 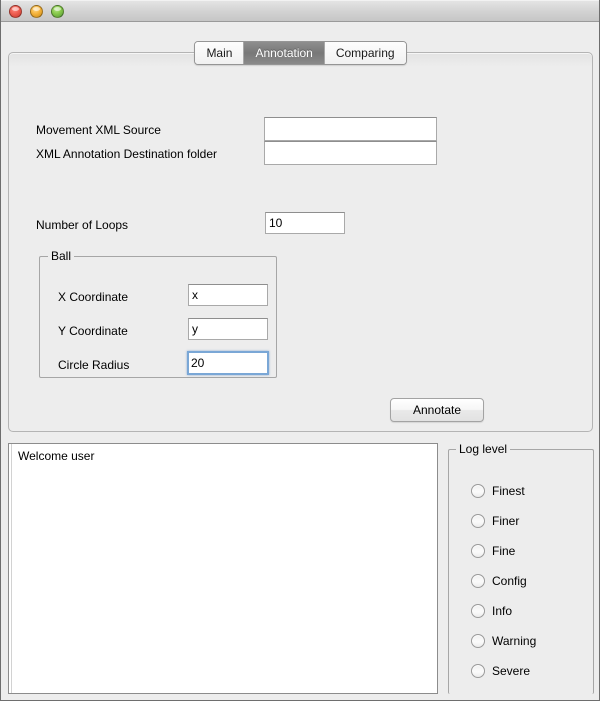 What do you see at coordinates (437, 410) in the screenshot?
I see `annotate-button: Annotate` at bounding box center [437, 410].